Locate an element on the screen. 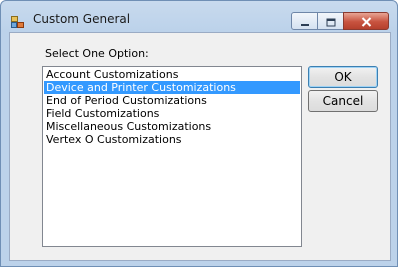 The width and height of the screenshot is (398, 267). cancel-button: Cancel is located at coordinates (343, 101).